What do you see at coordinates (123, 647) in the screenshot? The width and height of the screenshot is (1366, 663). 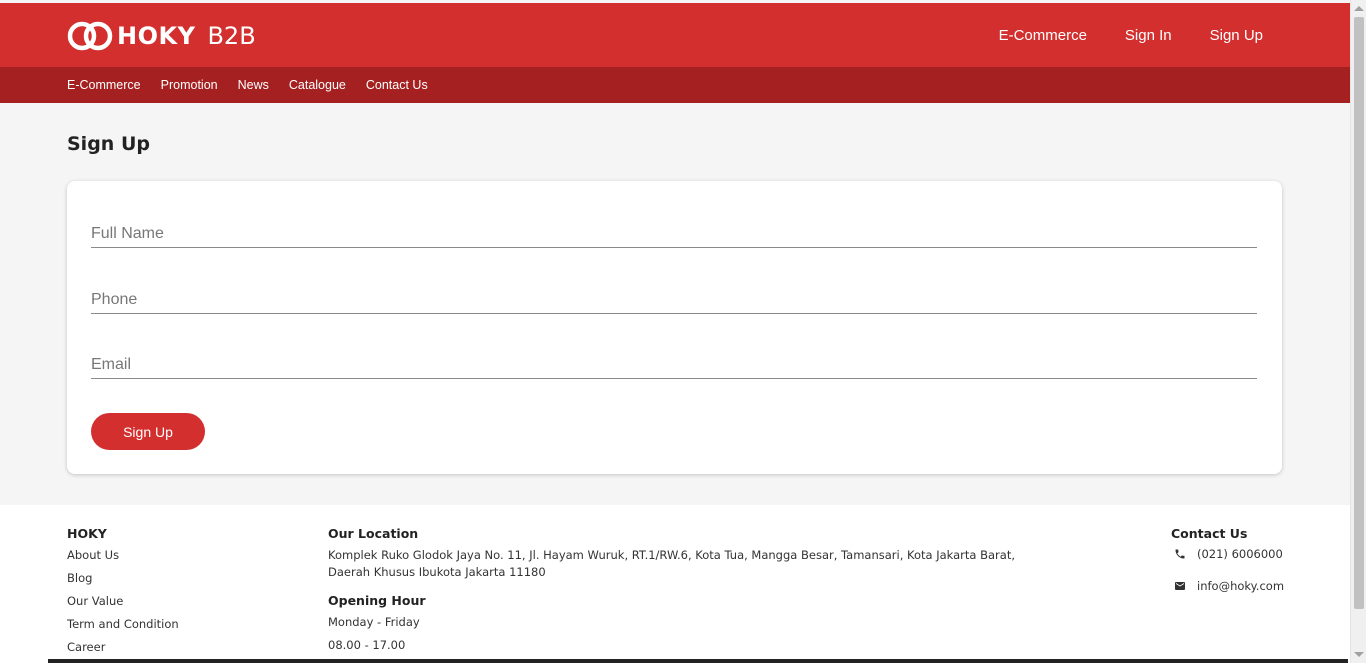 I see `footer-link-career: Career` at bounding box center [123, 647].